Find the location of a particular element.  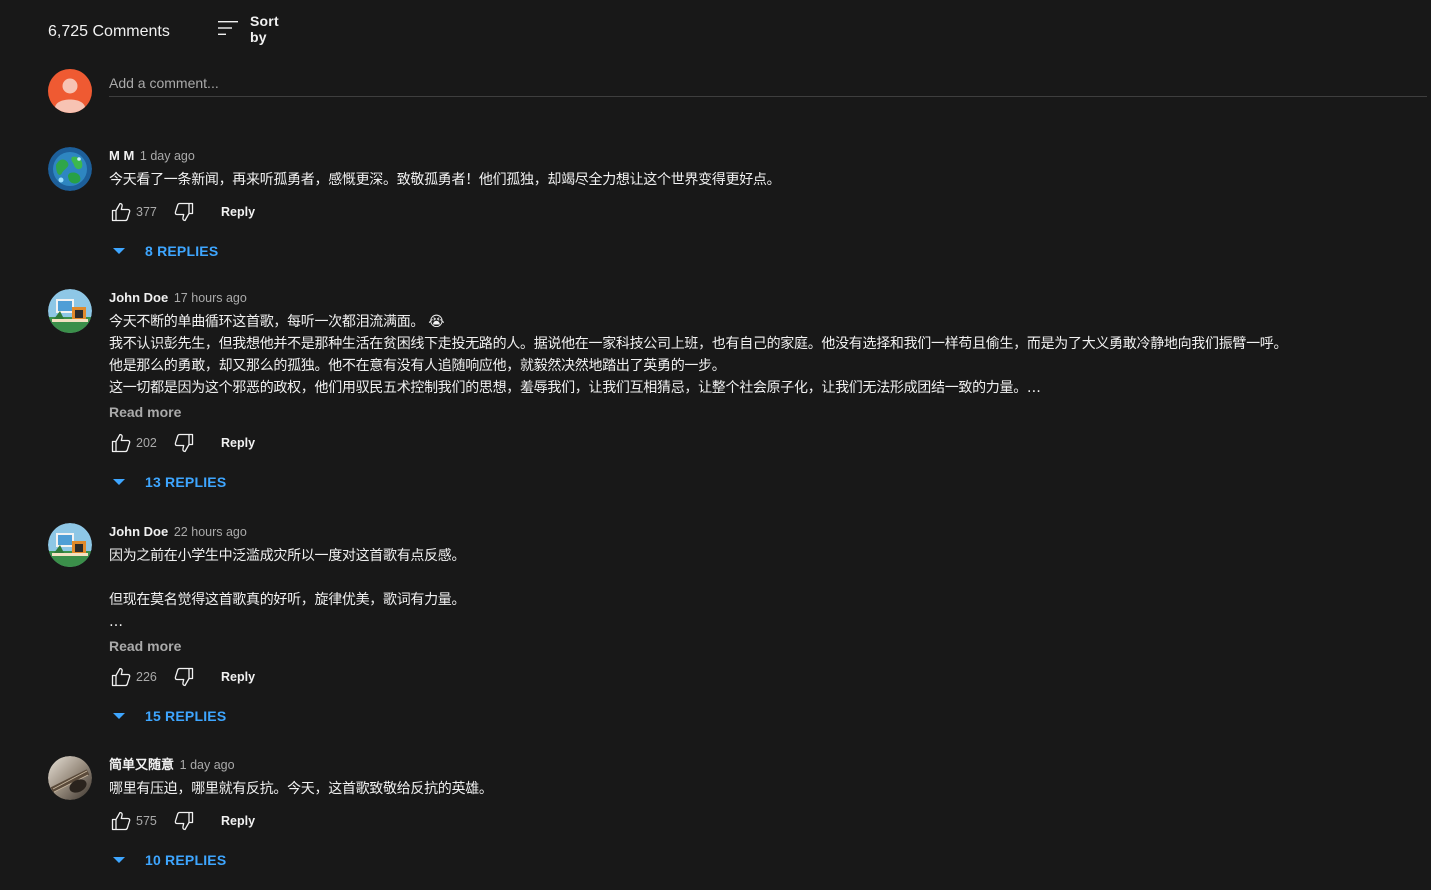

sort-button: Sort by is located at coordinates (247, 29).